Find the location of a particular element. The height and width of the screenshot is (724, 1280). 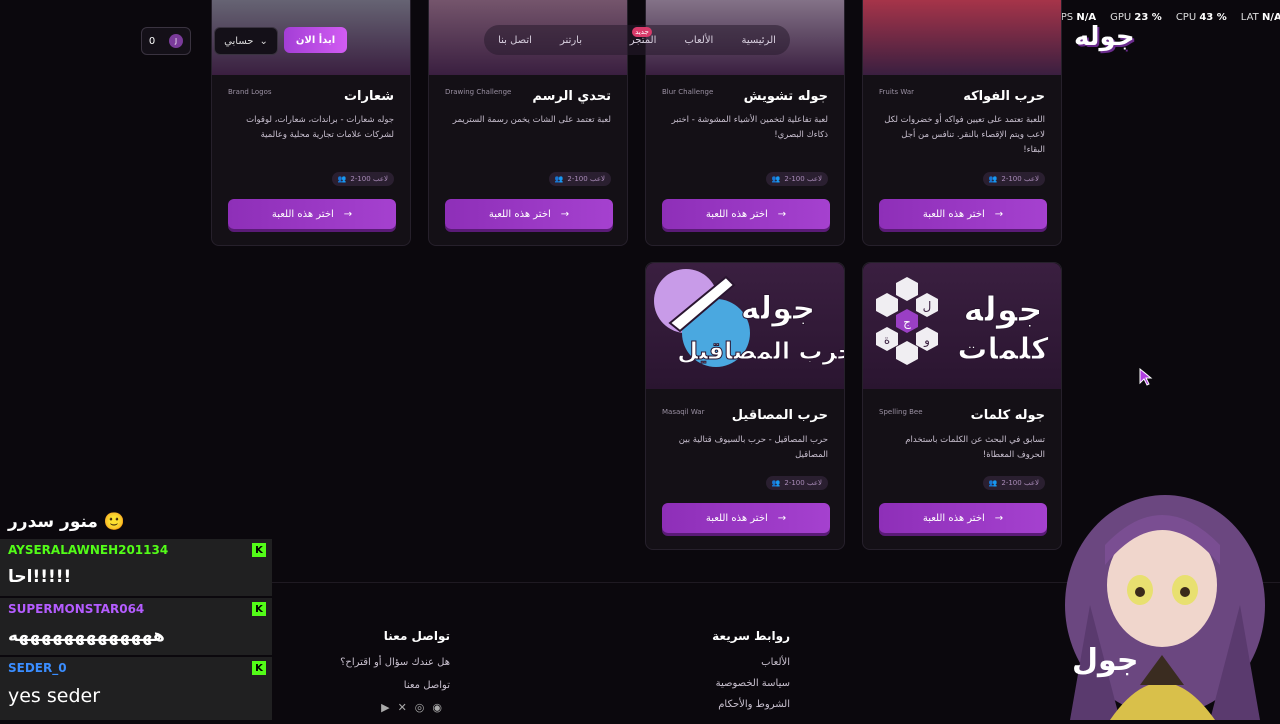

game-thumbnail: جوله حرب المصاقيل is located at coordinates (745, 326).